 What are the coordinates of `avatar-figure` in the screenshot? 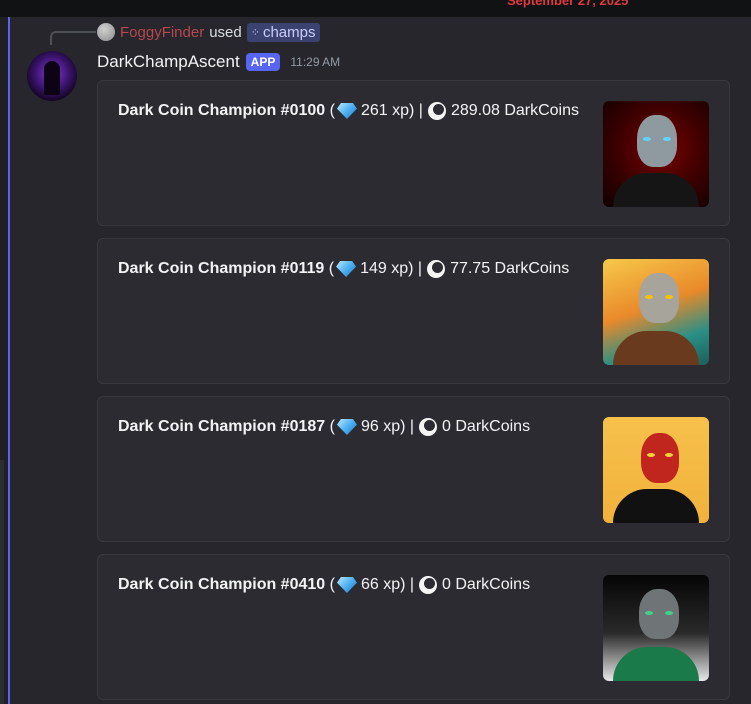 It's located at (52, 78).